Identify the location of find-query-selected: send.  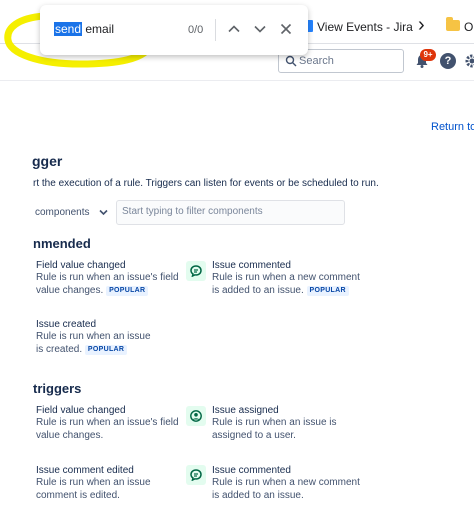
(68, 29).